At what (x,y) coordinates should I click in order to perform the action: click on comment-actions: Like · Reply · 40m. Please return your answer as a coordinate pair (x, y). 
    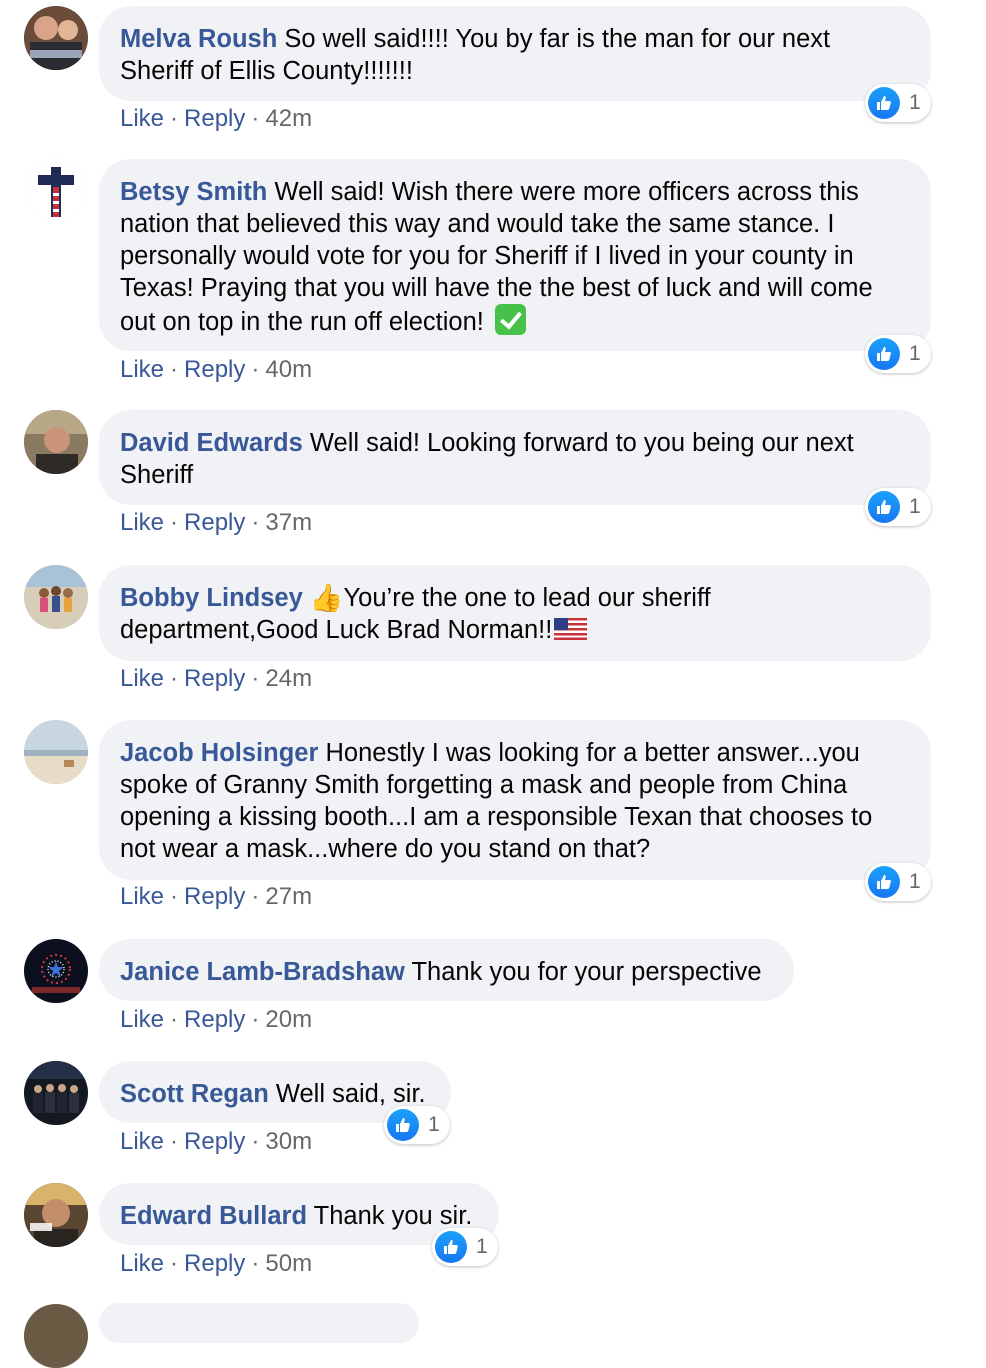
    Looking at the image, I should click on (216, 370).